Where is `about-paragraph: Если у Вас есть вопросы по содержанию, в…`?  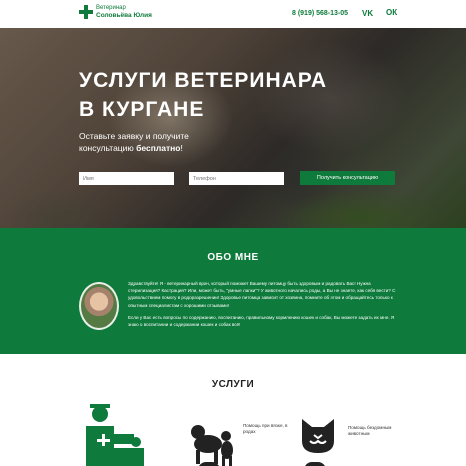
about-paragraph: Если у Вас есть вопросы по содержанию, в… is located at coordinates (261, 321).